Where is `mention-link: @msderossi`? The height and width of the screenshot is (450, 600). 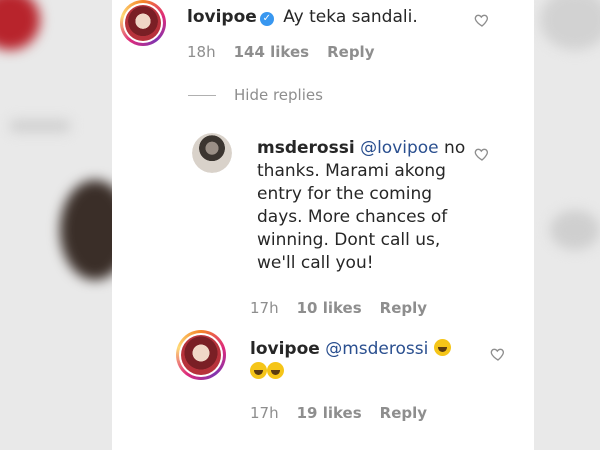 mention-link: @msderossi is located at coordinates (376, 349).